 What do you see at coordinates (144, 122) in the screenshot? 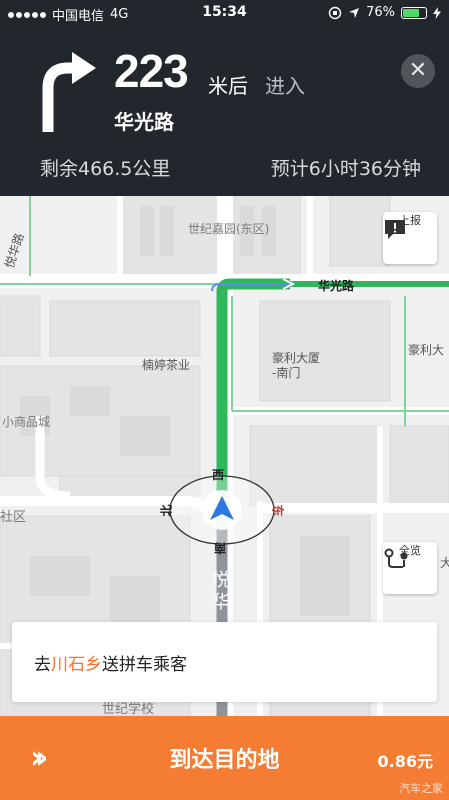
I see `next-road-name: 华光路` at bounding box center [144, 122].